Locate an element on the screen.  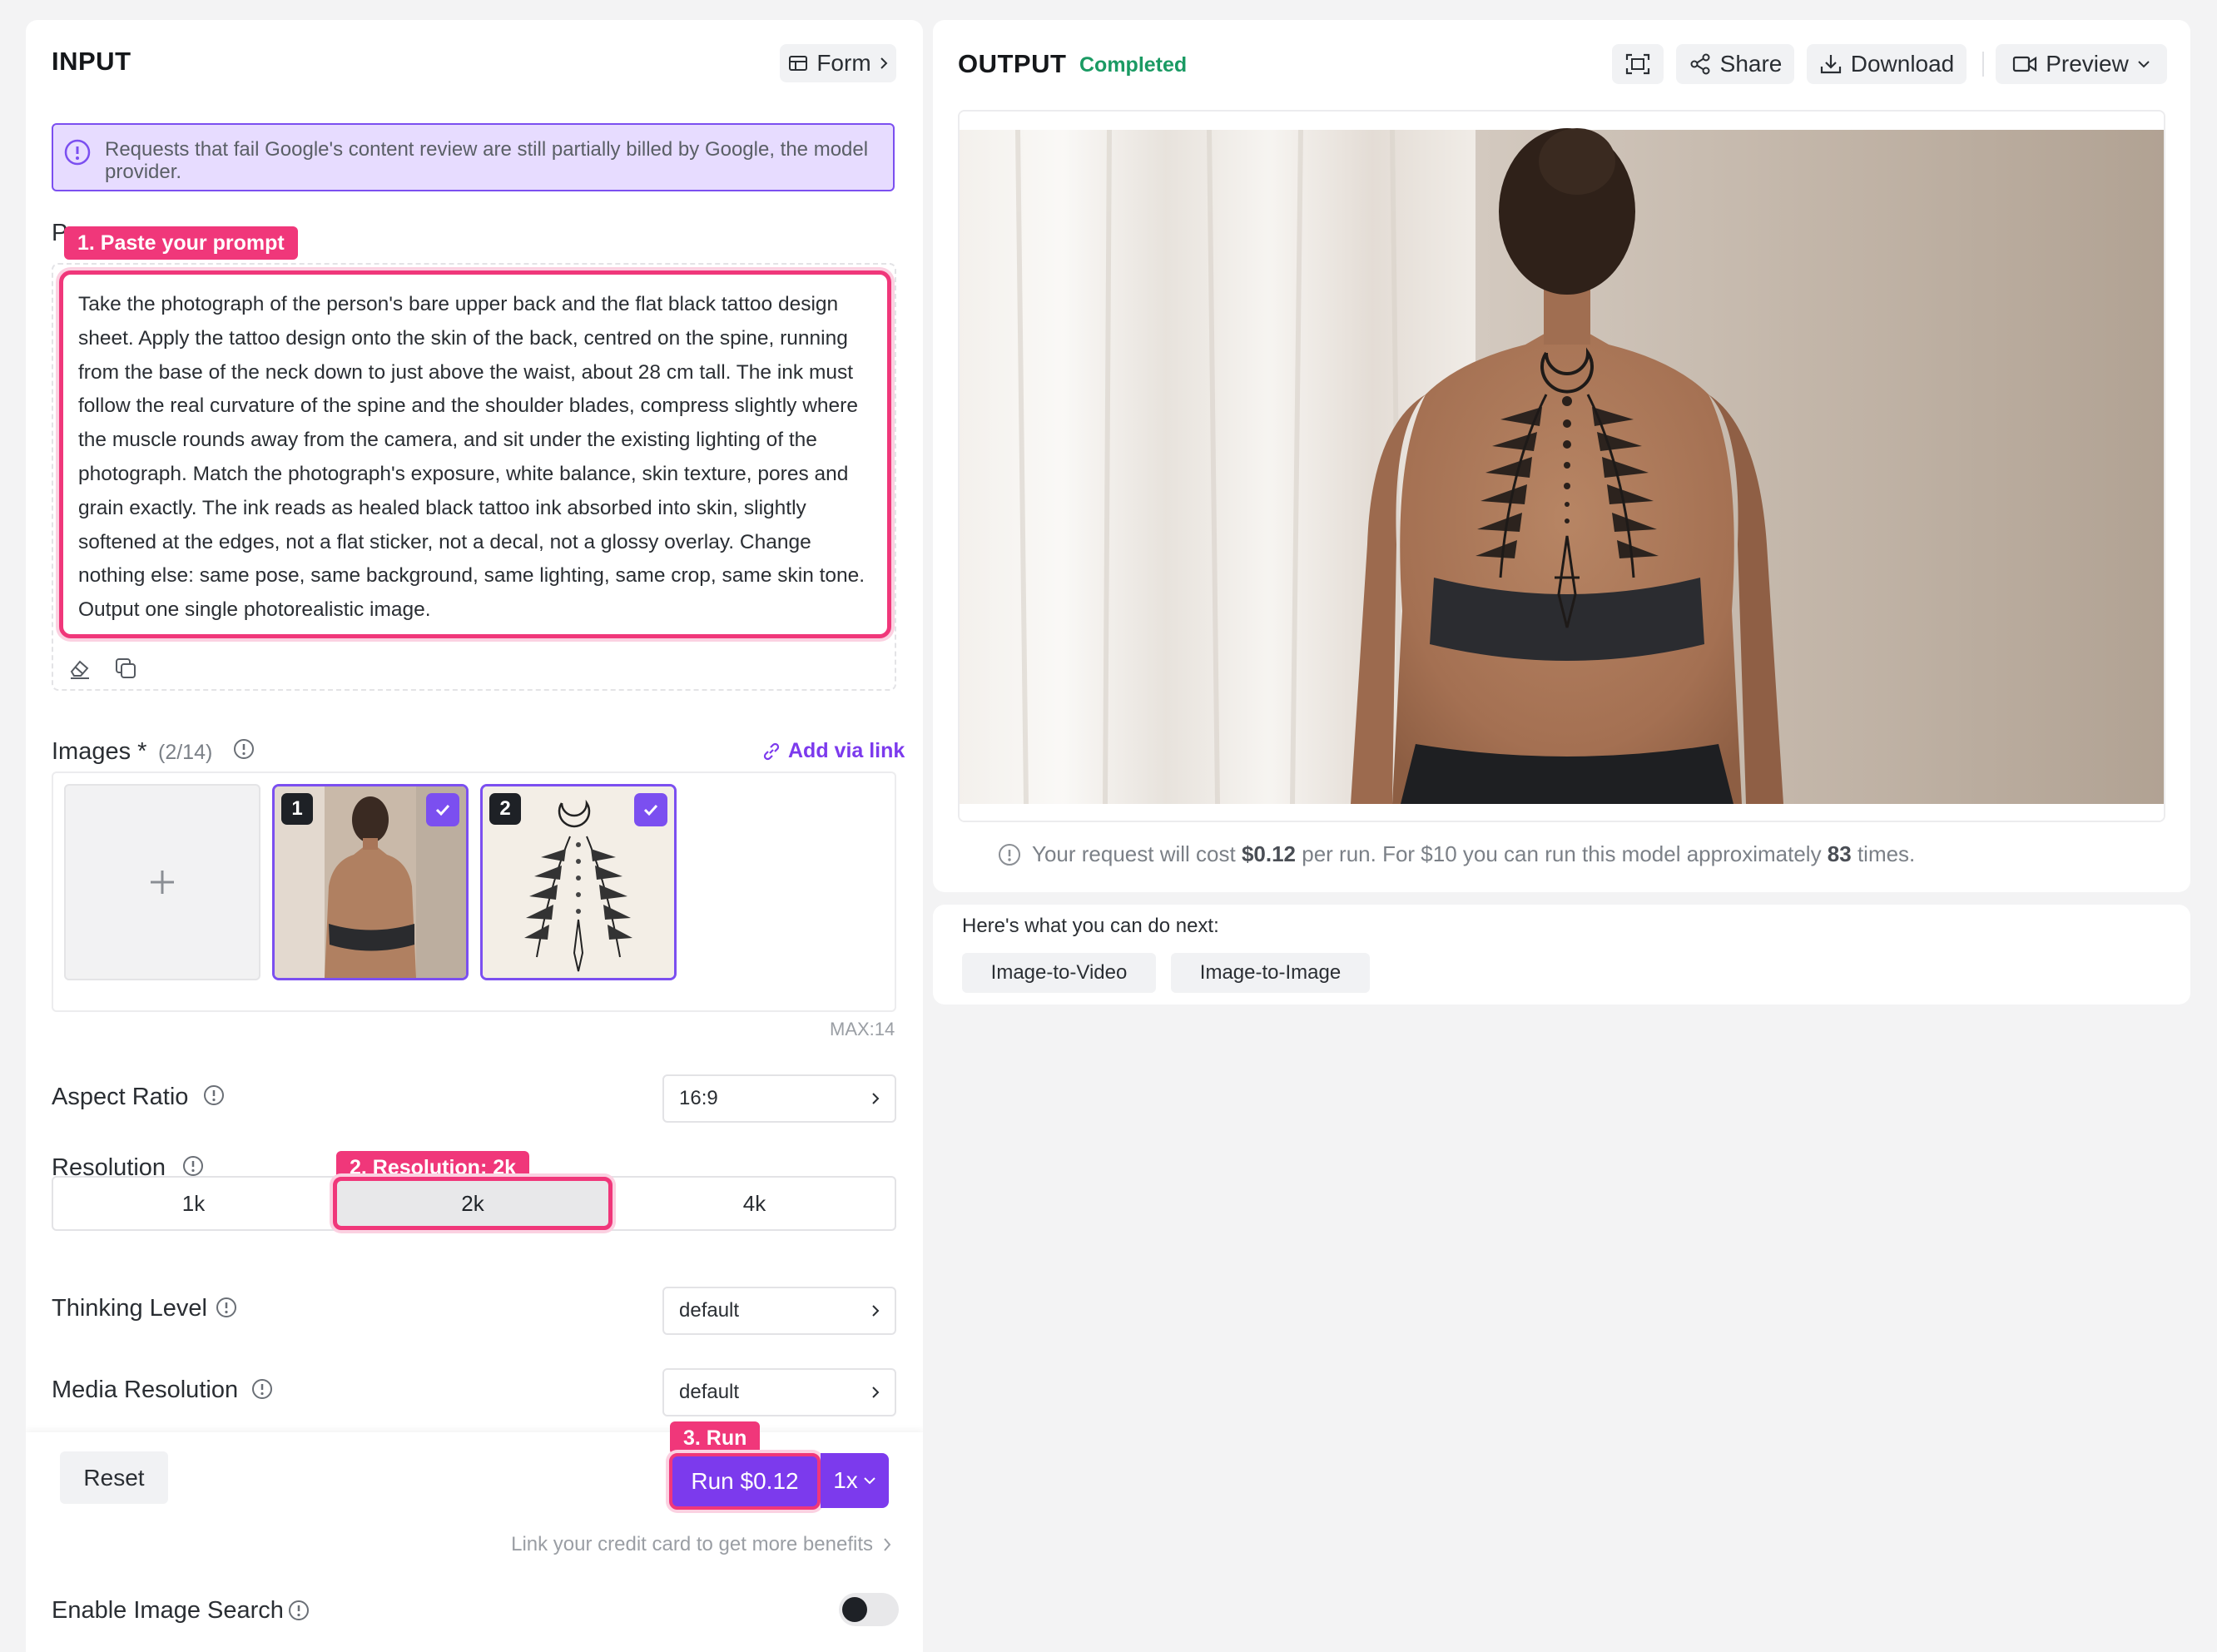
download-button: Download is located at coordinates (1887, 64).